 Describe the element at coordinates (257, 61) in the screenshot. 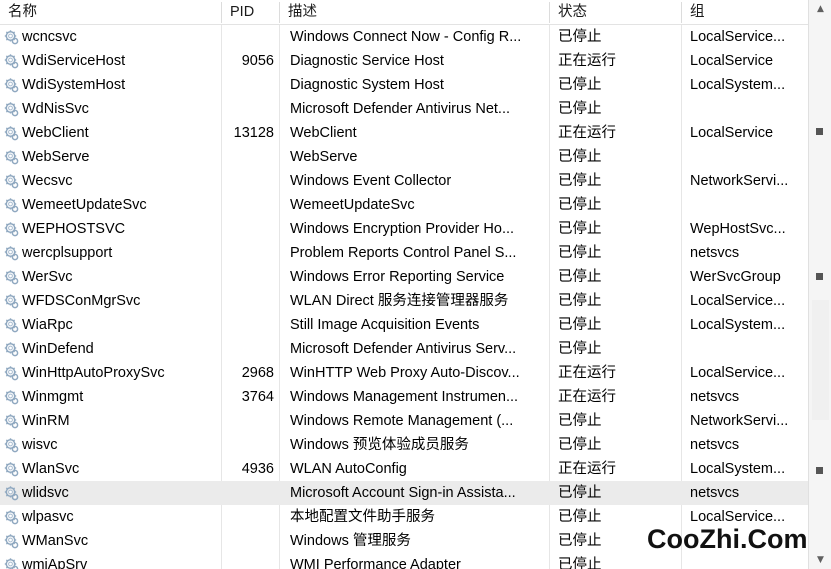

I see `cell-pid: 9056` at that location.